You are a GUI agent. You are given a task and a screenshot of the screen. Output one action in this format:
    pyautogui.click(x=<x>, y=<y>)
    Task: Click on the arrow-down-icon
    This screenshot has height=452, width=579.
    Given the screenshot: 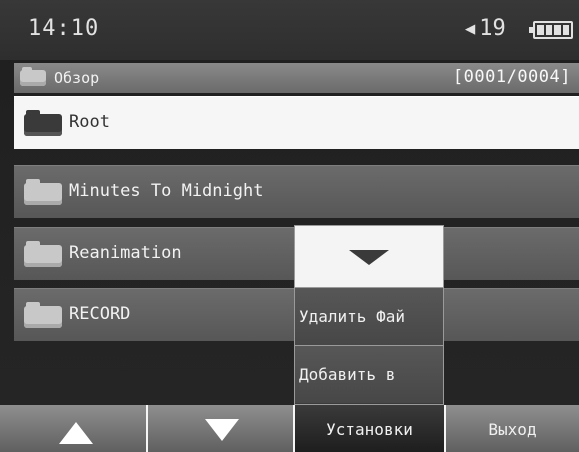 What is the action you would take?
    pyautogui.click(x=222, y=430)
    